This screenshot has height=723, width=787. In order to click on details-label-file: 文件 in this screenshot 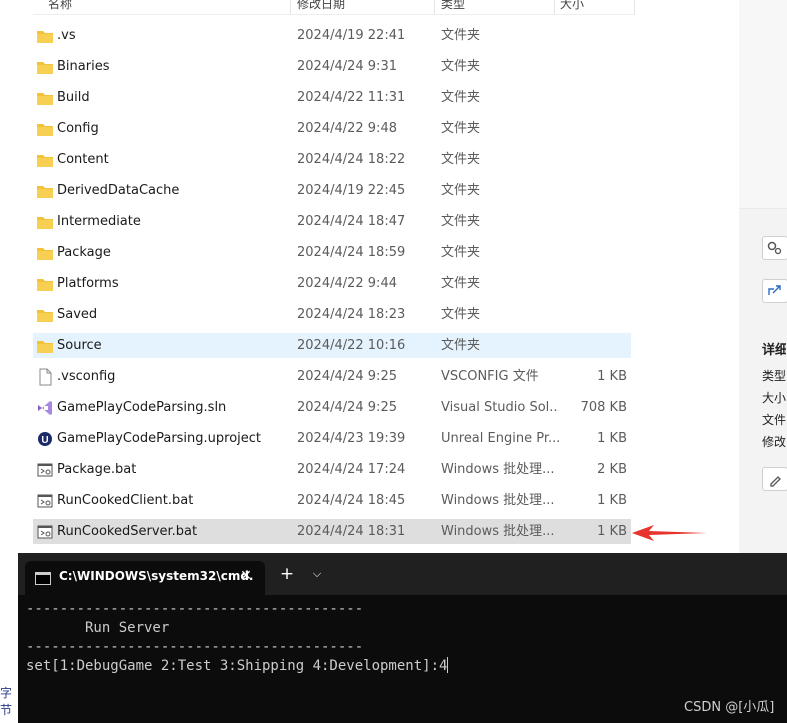, I will do `click(774, 420)`.